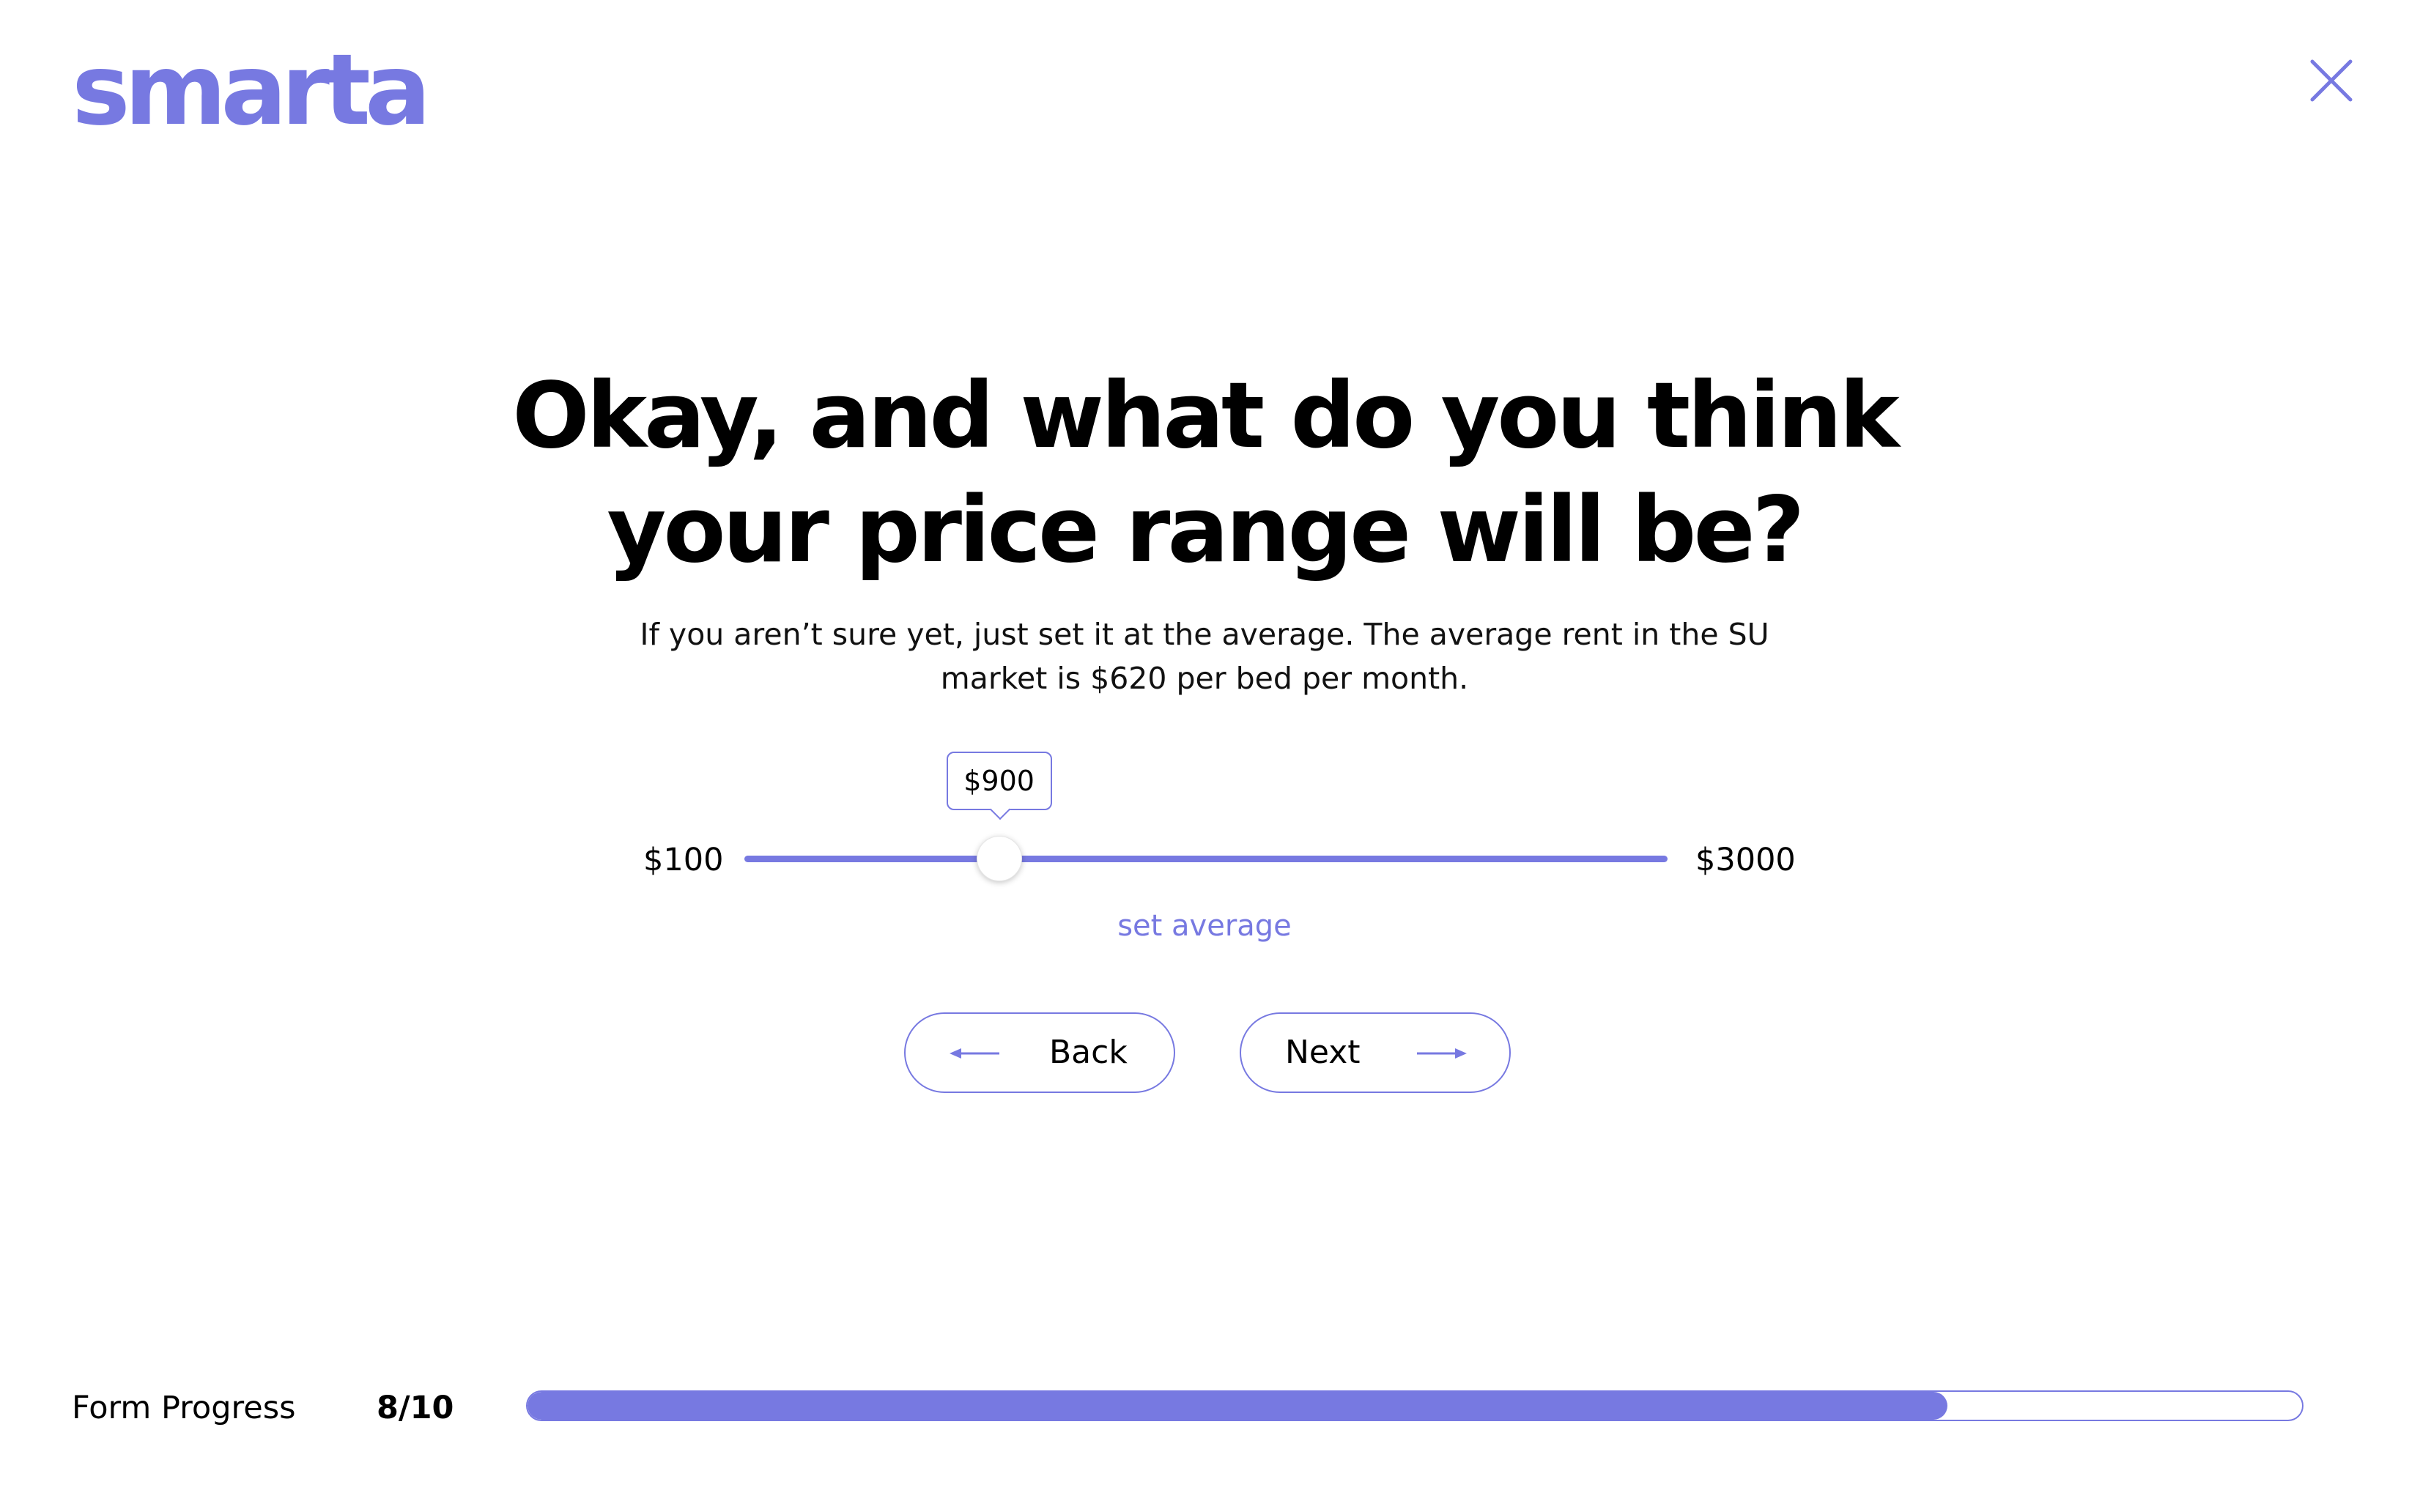 Image resolution: width=2409 pixels, height=1512 pixels. I want to click on close-button, so click(2331, 80).